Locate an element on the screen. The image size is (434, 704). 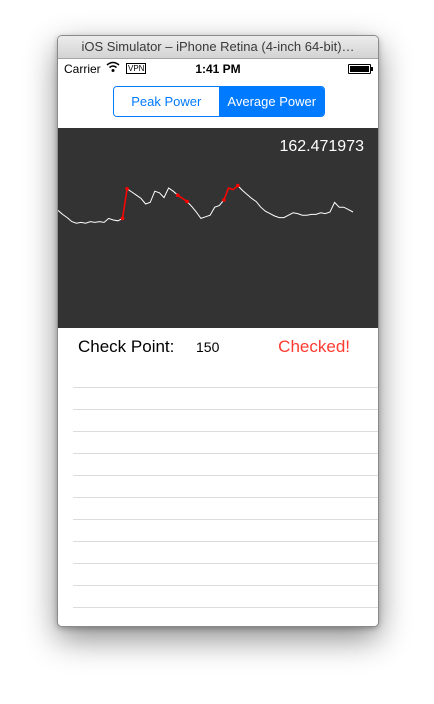
status-time: 1:41 PM is located at coordinates (218, 69).